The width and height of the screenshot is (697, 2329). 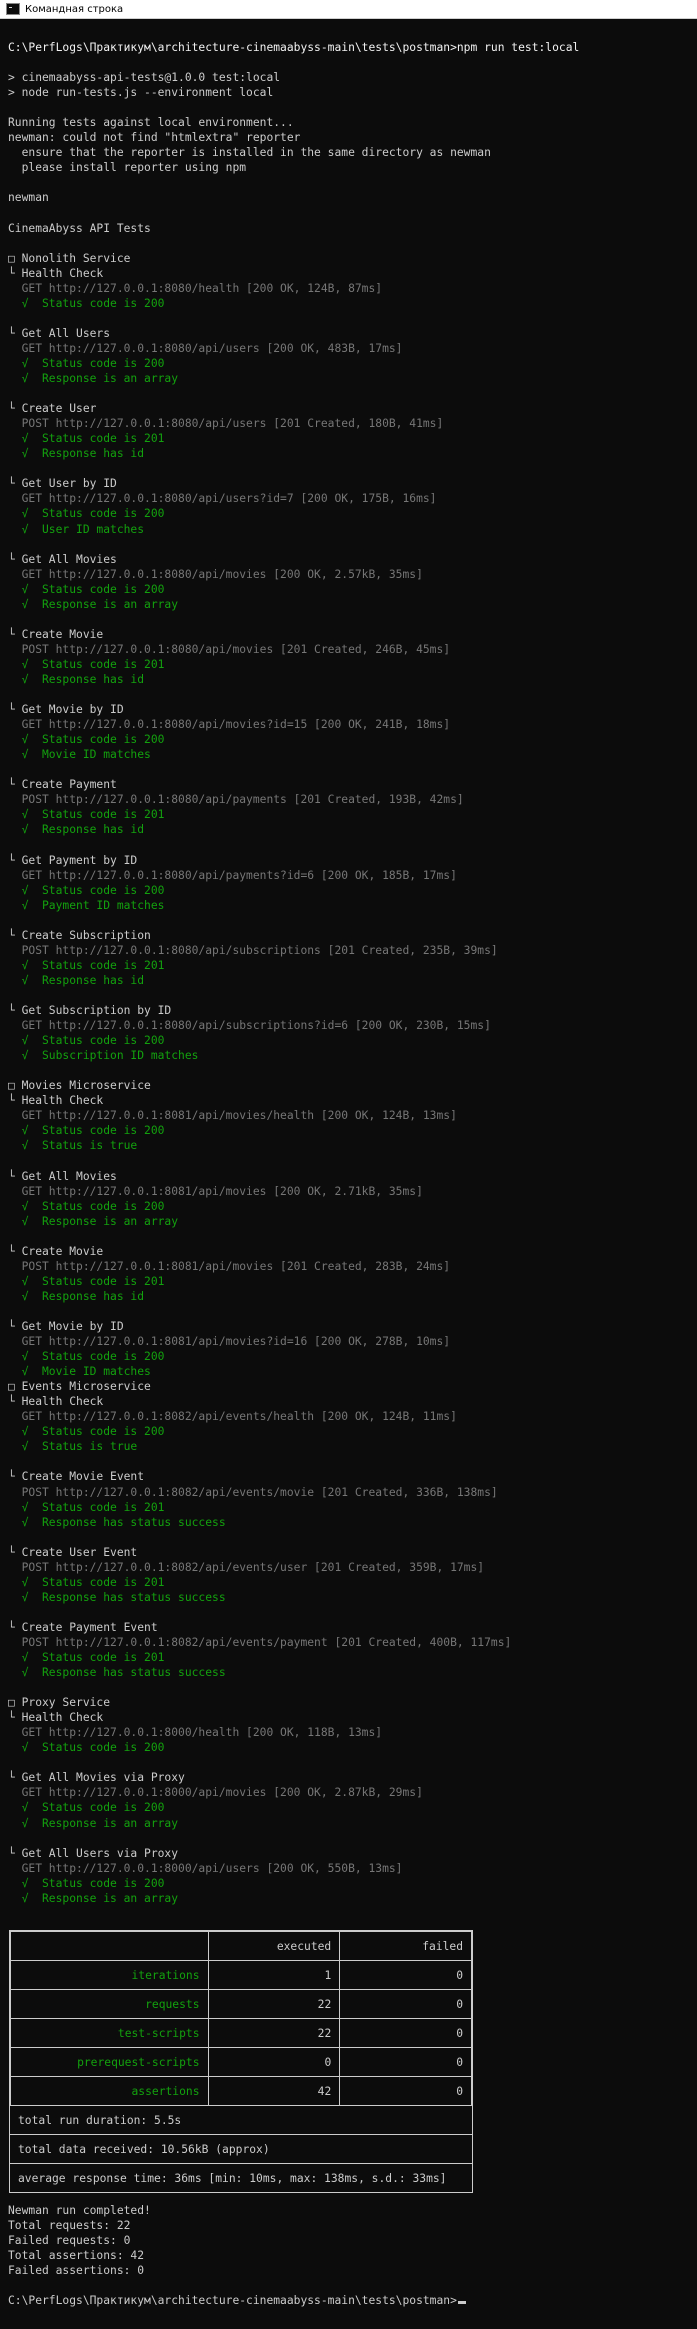 What do you see at coordinates (79, 1372) in the screenshot?
I see `terminal-line: √ Movie ID matches` at bounding box center [79, 1372].